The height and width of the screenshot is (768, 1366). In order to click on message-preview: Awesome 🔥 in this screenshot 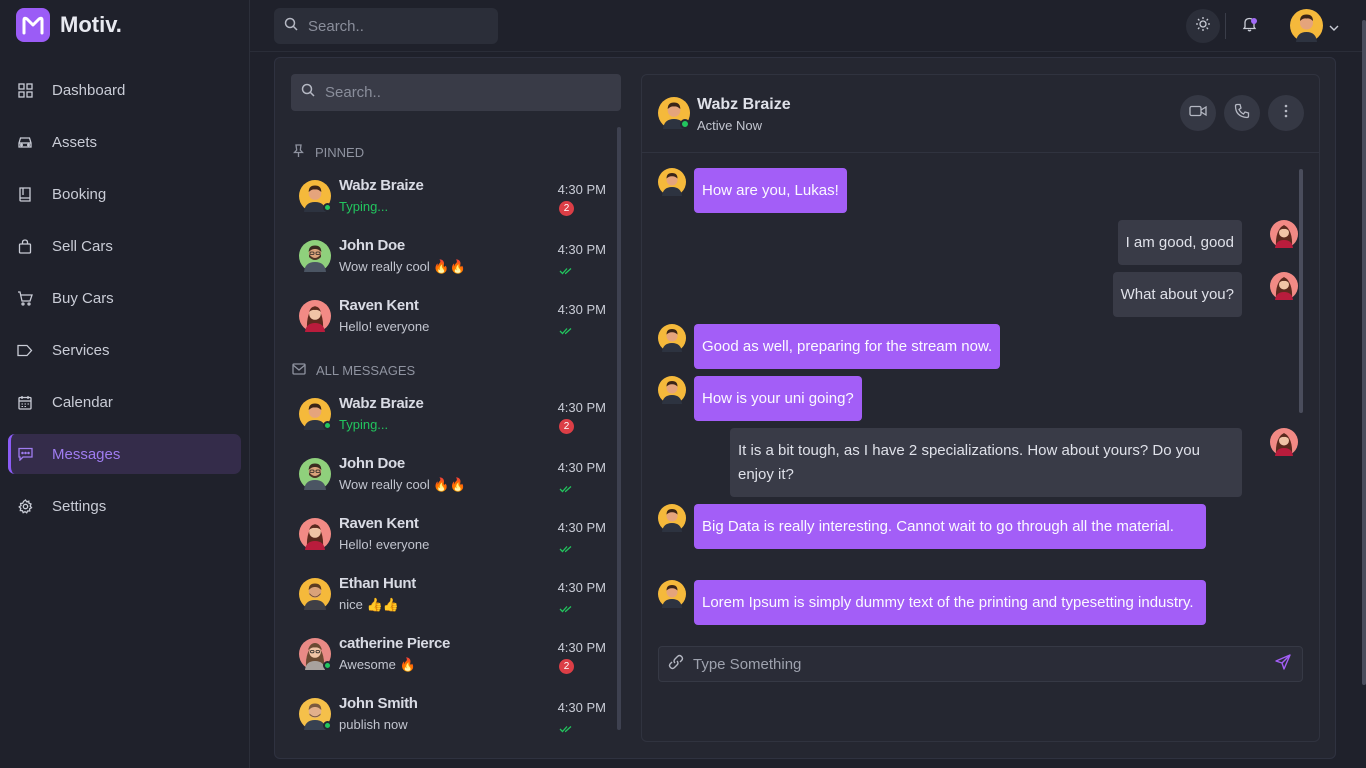, I will do `click(377, 664)`.